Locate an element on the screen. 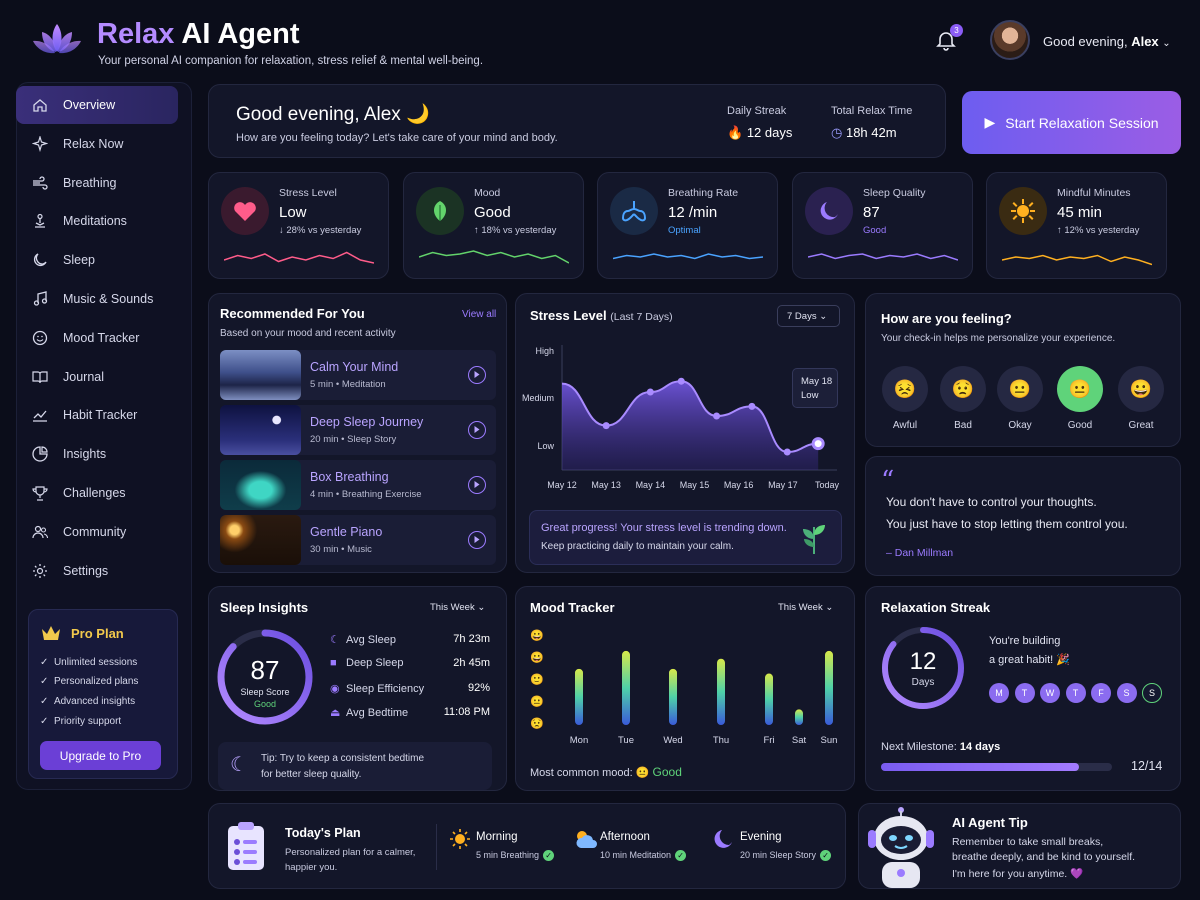 The height and width of the screenshot is (900, 1200). plan-item-afternoon: Afternoon 10 min Meditation ✓ is located at coordinates (638, 848).